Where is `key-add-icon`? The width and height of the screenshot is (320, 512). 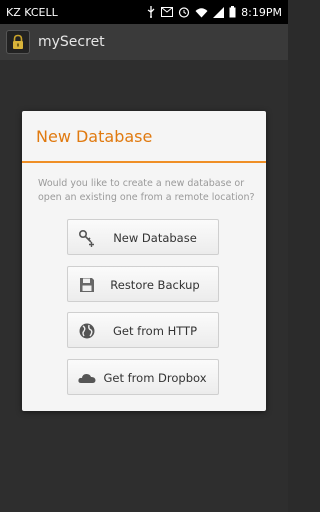
key-add-icon is located at coordinates (86, 238).